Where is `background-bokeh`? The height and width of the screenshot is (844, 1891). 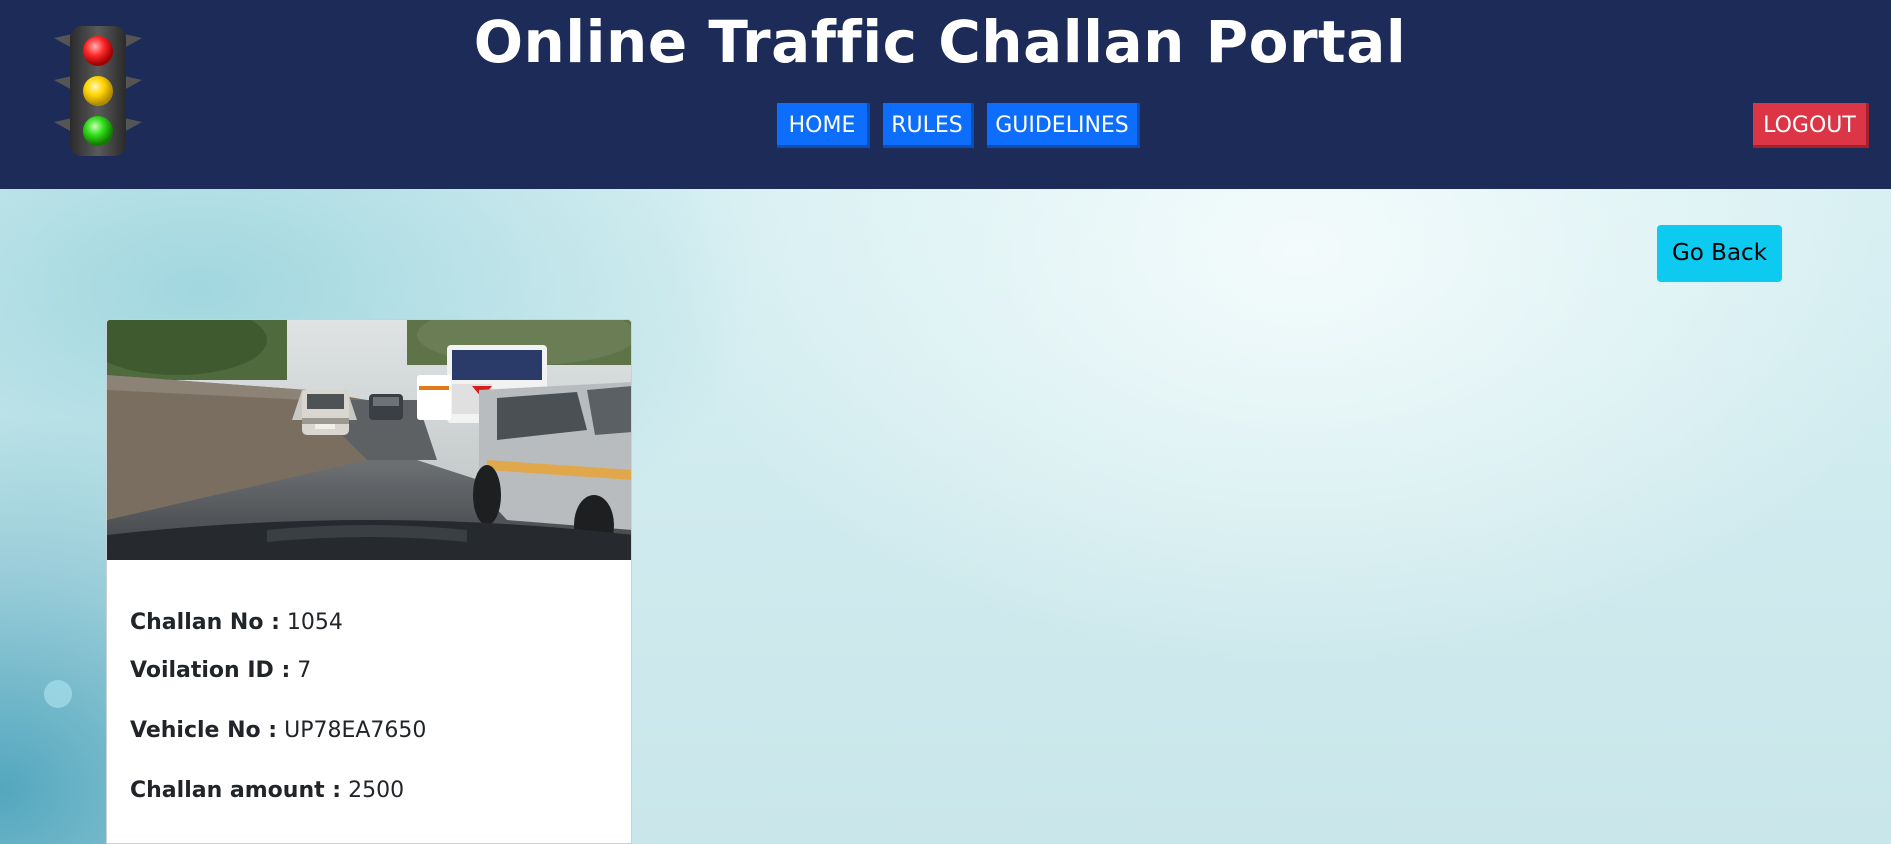 background-bokeh is located at coordinates (58, 694).